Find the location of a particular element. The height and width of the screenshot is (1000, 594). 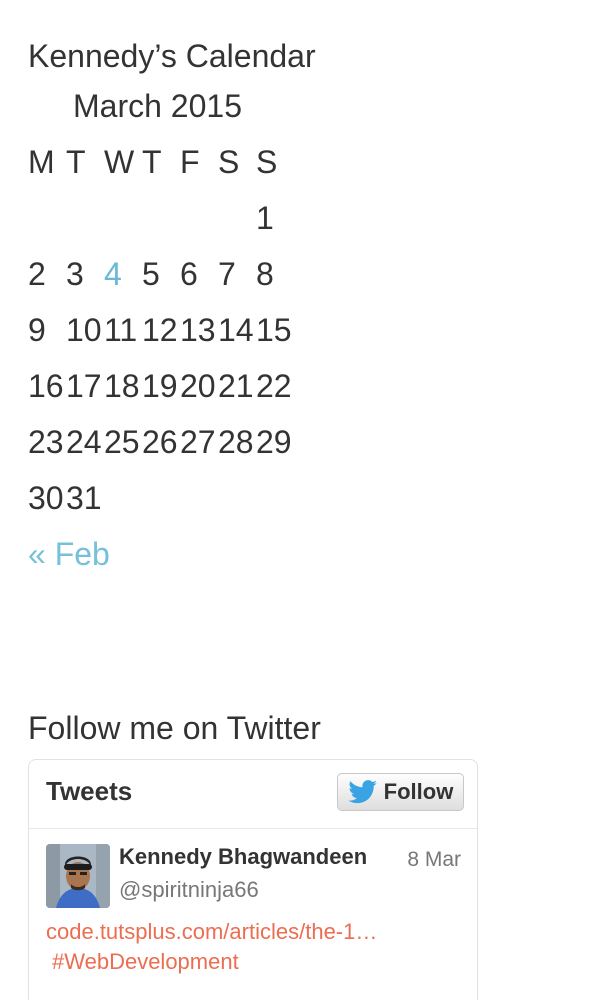

calendar-day: 8 is located at coordinates (265, 273).